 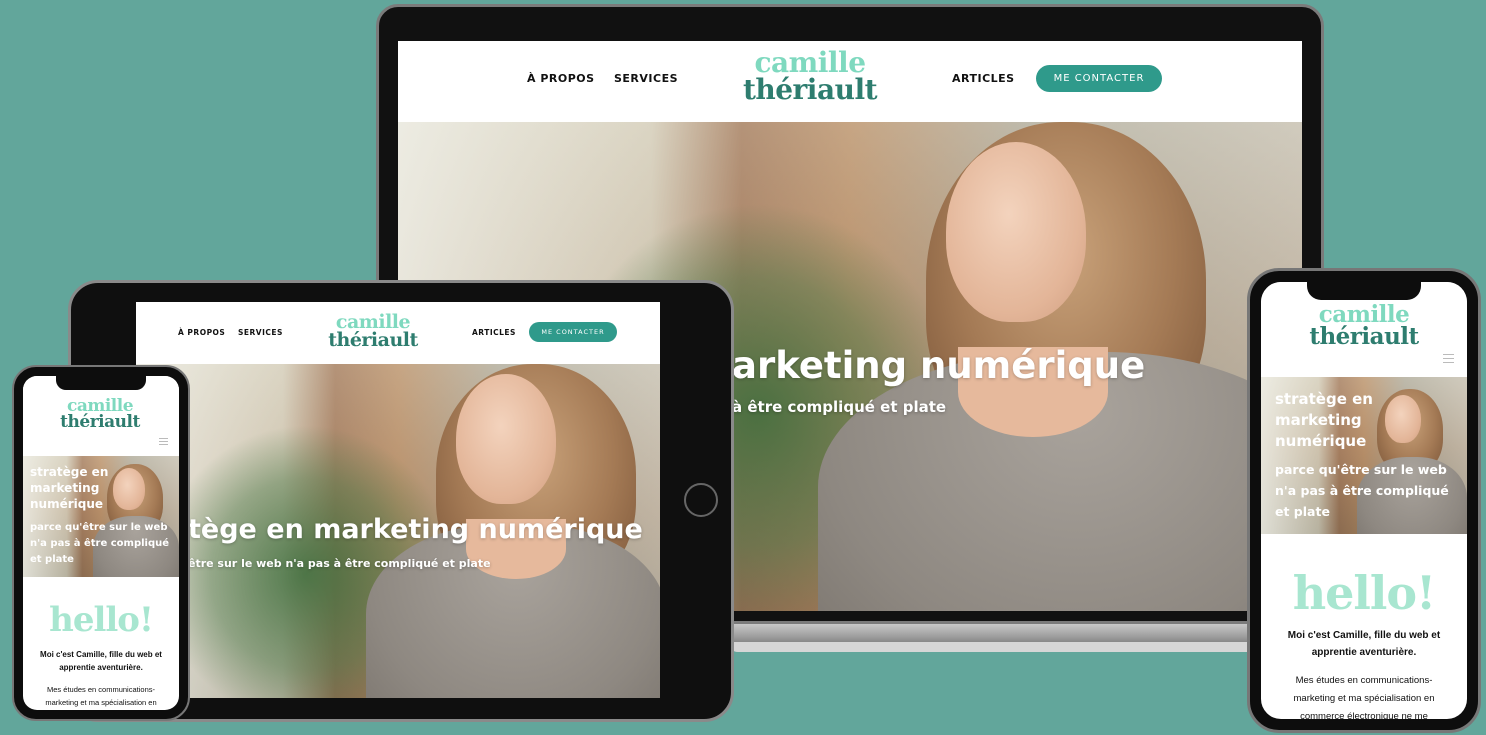 What do you see at coordinates (701, 500) in the screenshot?
I see `home-button-icon` at bounding box center [701, 500].